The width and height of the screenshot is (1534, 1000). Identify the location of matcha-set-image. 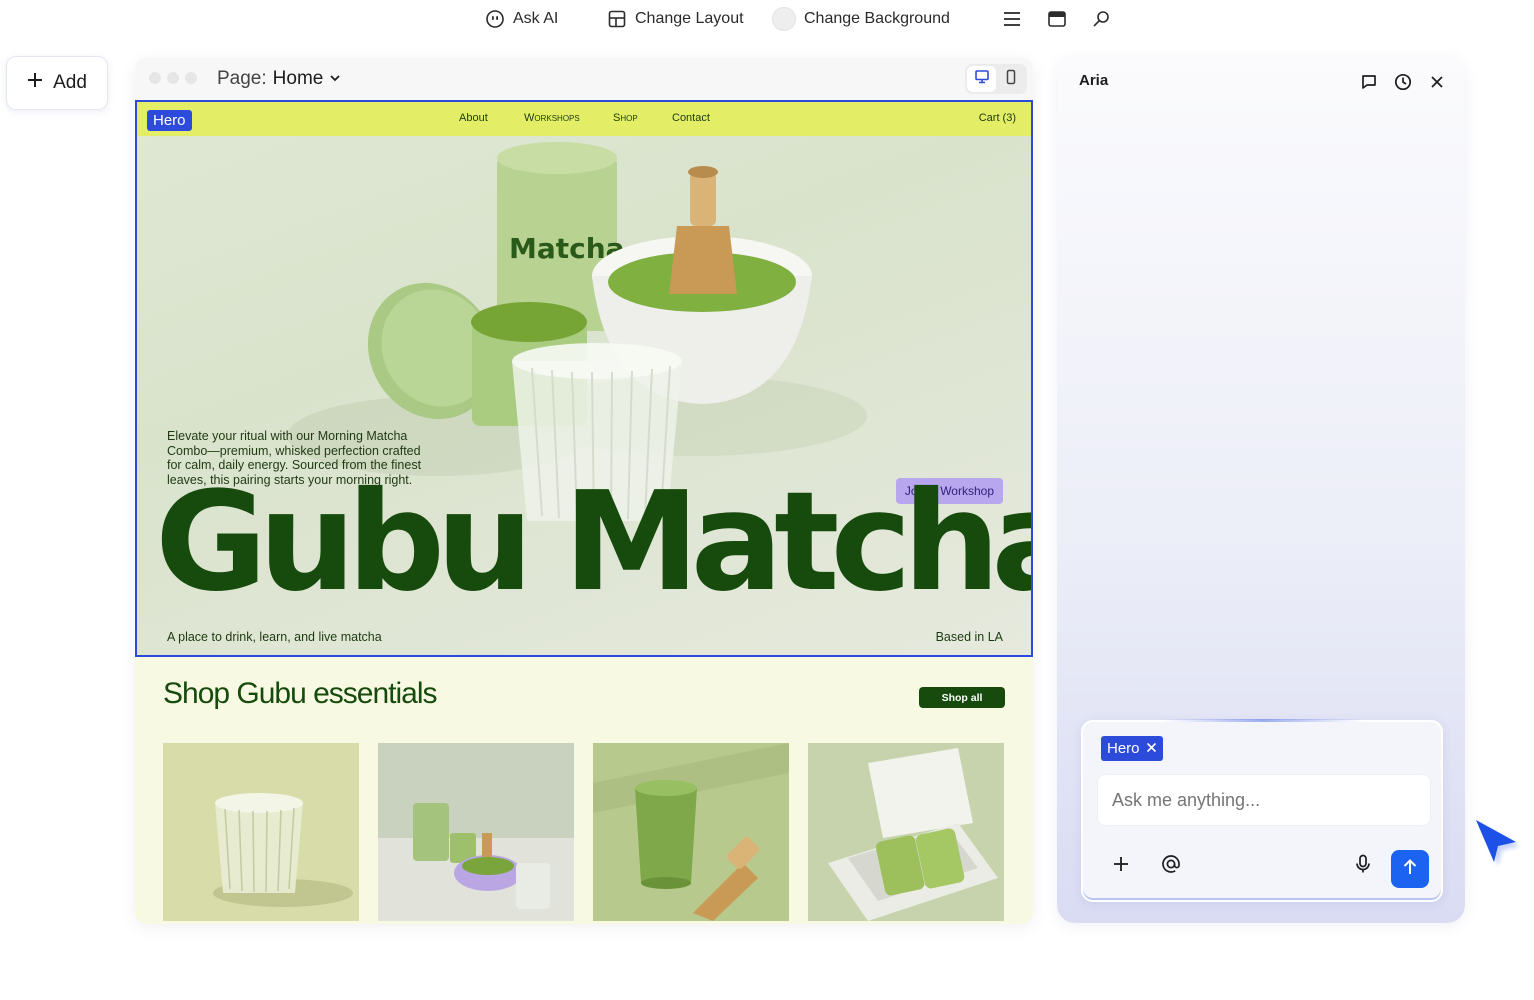
(476, 832).